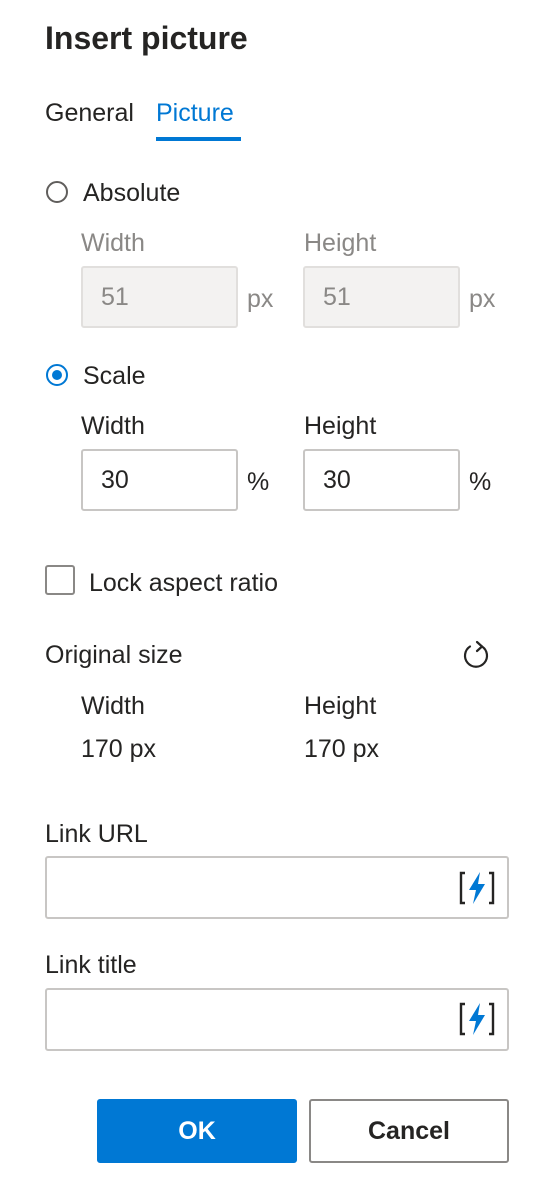 This screenshot has width=554, height=1190. What do you see at coordinates (277, 887) in the screenshot?
I see `link-url-input` at bounding box center [277, 887].